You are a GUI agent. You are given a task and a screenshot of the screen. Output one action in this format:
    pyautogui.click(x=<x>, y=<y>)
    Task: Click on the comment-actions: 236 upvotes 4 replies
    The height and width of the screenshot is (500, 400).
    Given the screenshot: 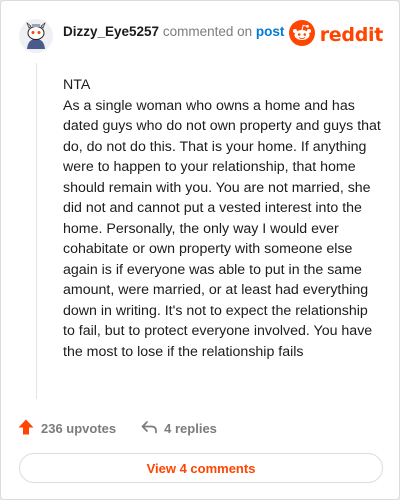 What is the action you would take?
    pyautogui.click(x=129, y=428)
    